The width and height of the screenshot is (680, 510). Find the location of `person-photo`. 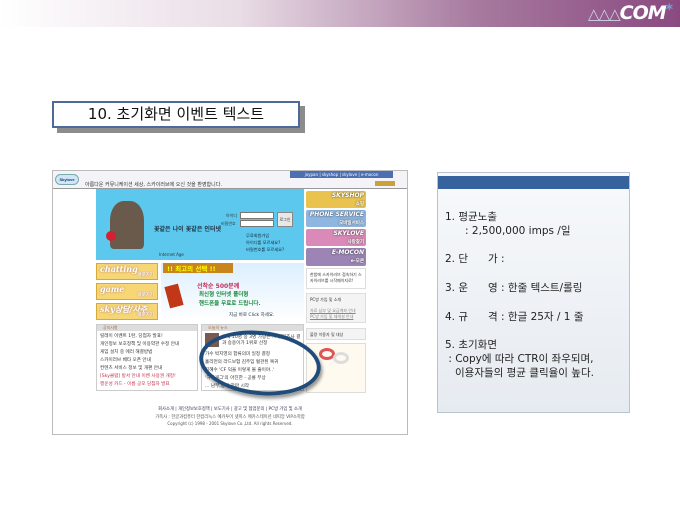

person-photo is located at coordinates (127, 225).